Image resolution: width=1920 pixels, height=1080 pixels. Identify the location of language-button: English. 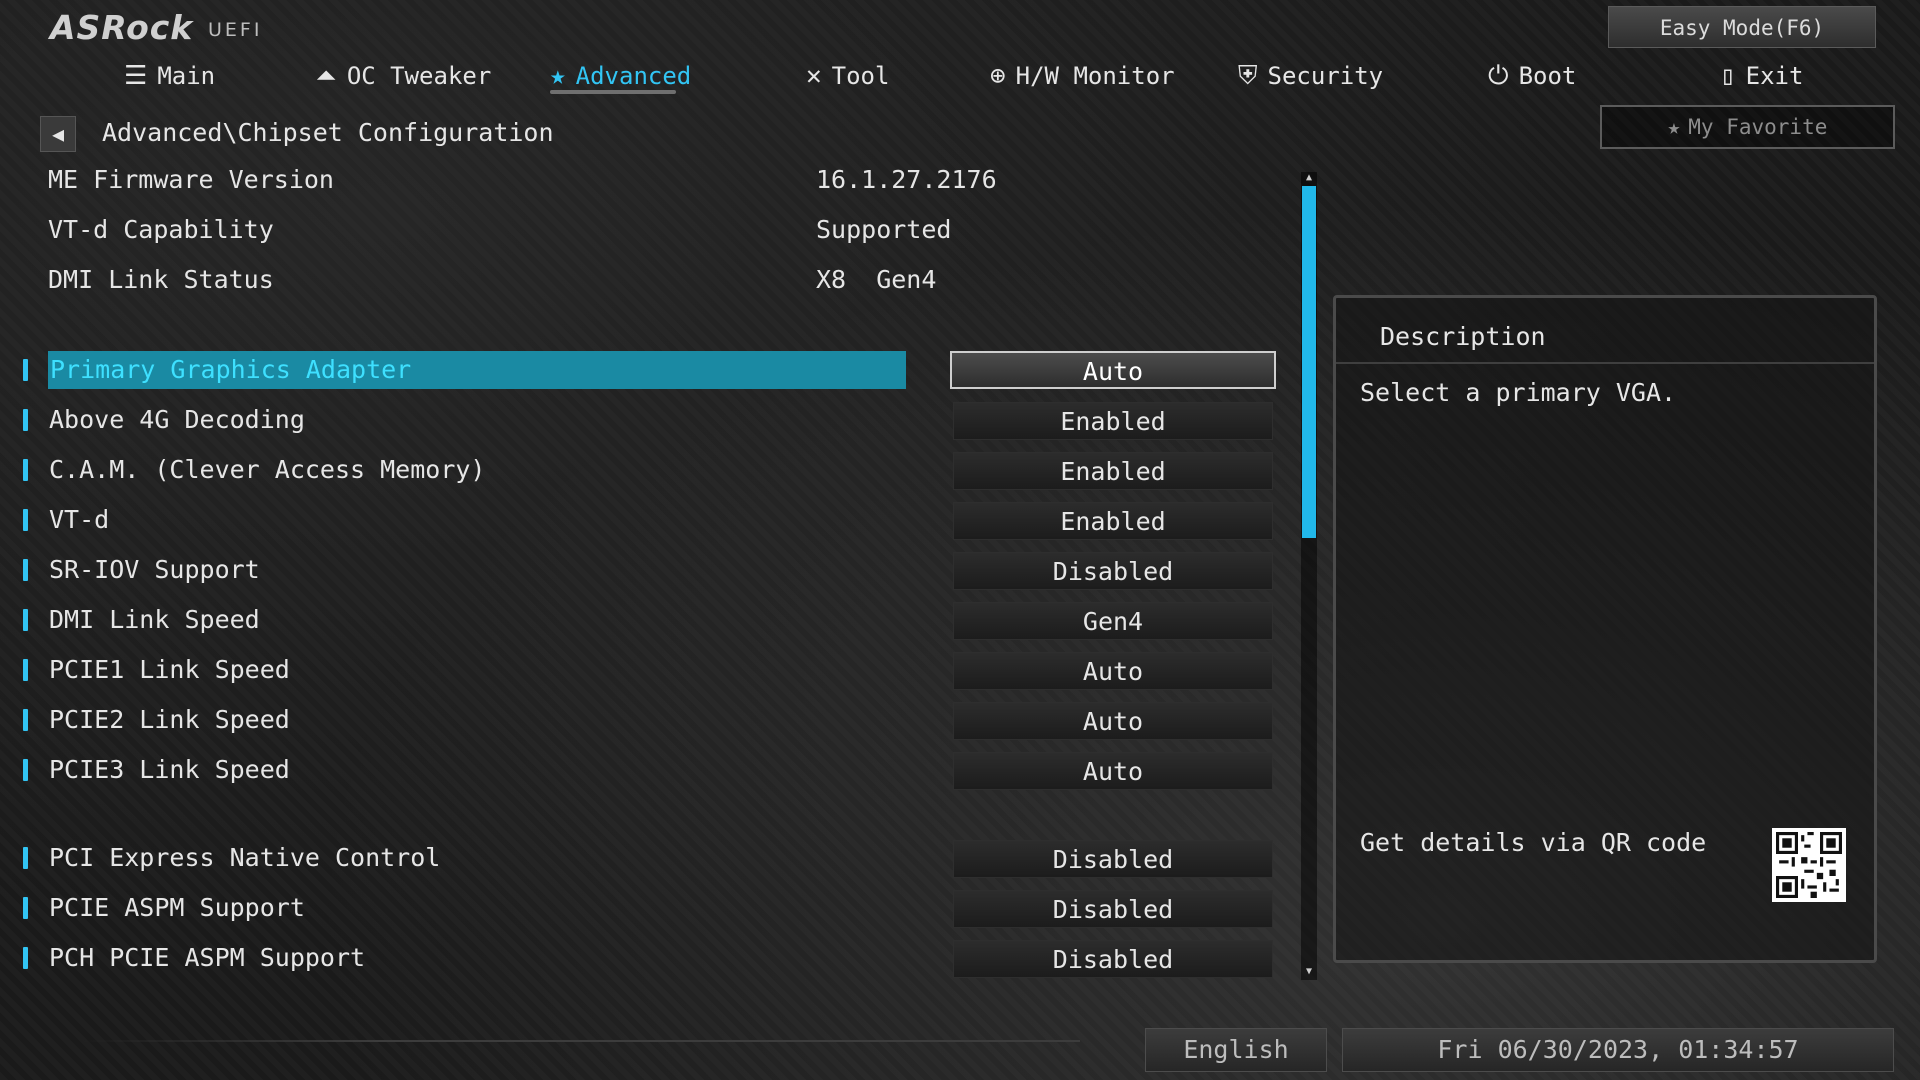
(1236, 1050).